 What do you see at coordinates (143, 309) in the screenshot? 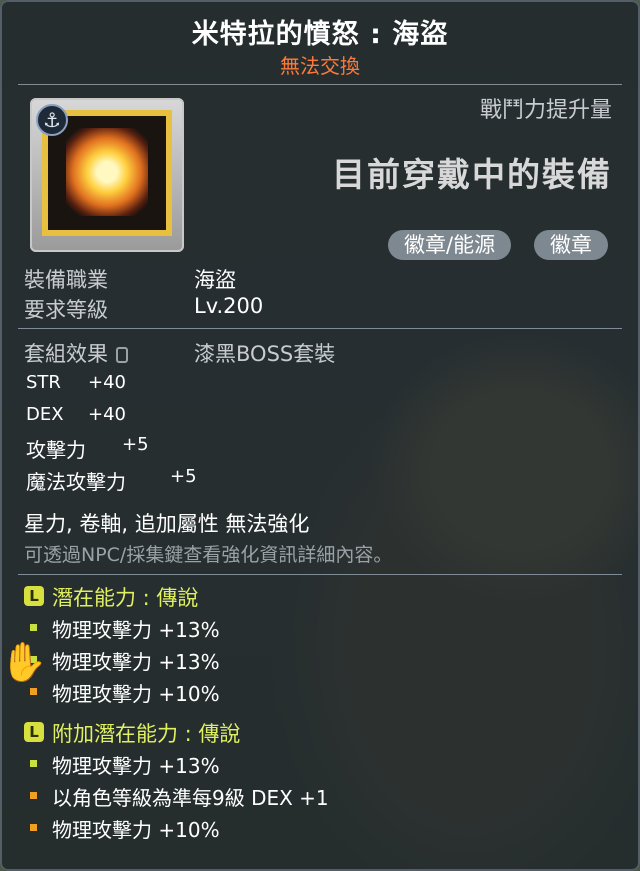
I see `level-row: 要求等級 Lv.200` at bounding box center [143, 309].